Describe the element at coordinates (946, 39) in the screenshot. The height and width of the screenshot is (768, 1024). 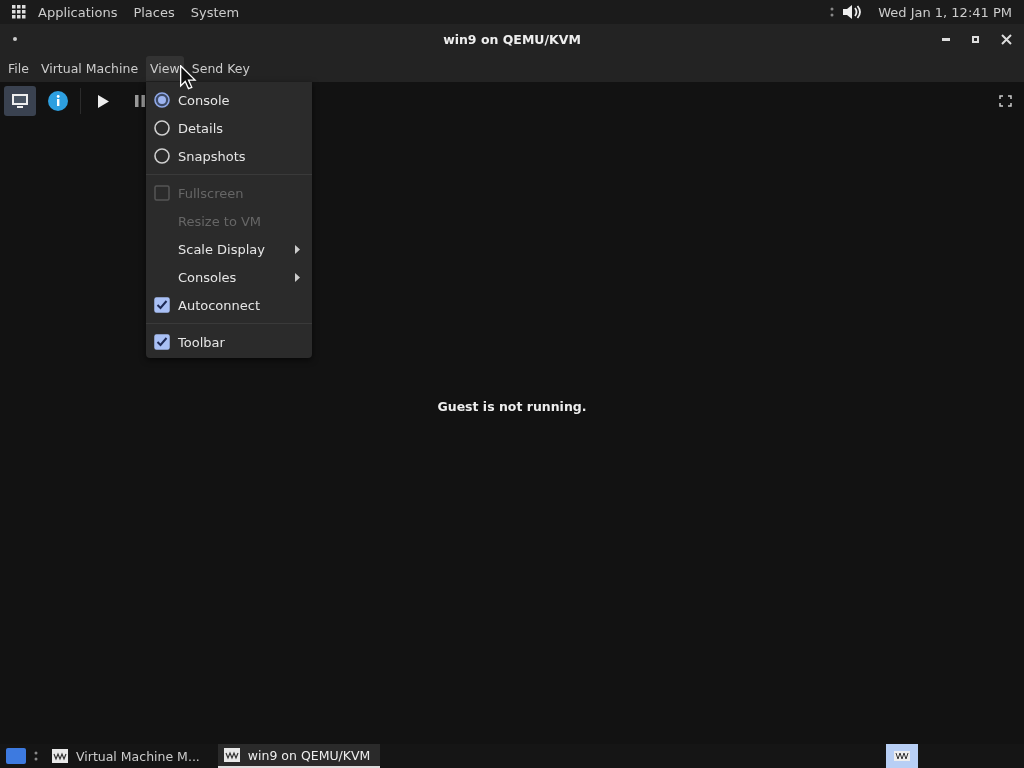
I see `minimize-icon` at that location.